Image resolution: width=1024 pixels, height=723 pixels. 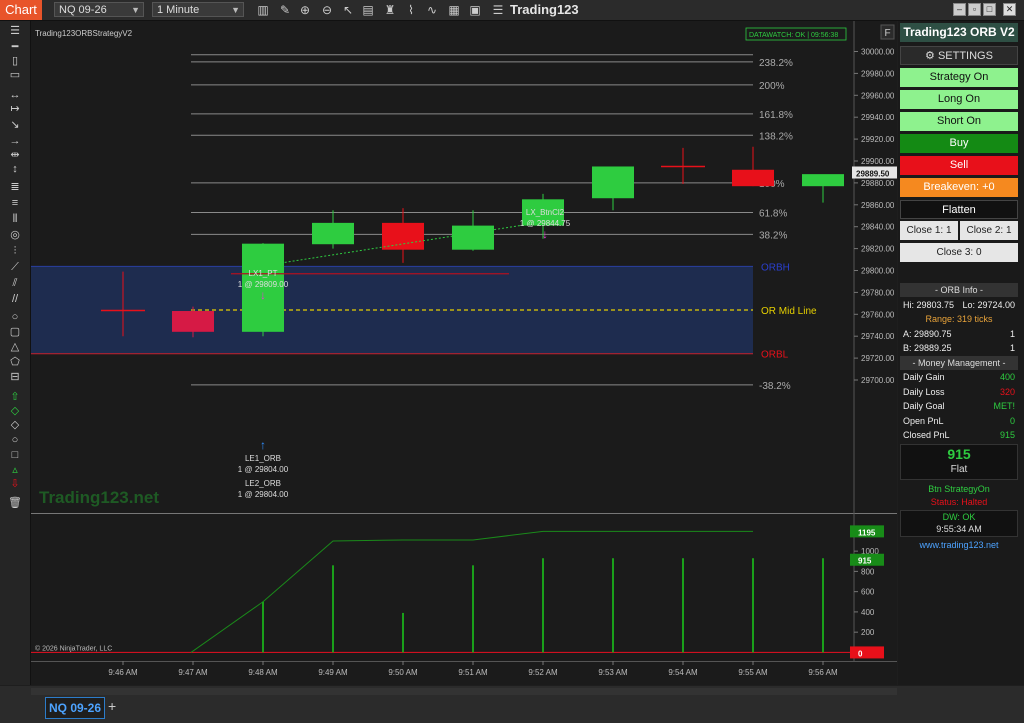 I want to click on measure-icon: ⇹, so click(x=15, y=155).